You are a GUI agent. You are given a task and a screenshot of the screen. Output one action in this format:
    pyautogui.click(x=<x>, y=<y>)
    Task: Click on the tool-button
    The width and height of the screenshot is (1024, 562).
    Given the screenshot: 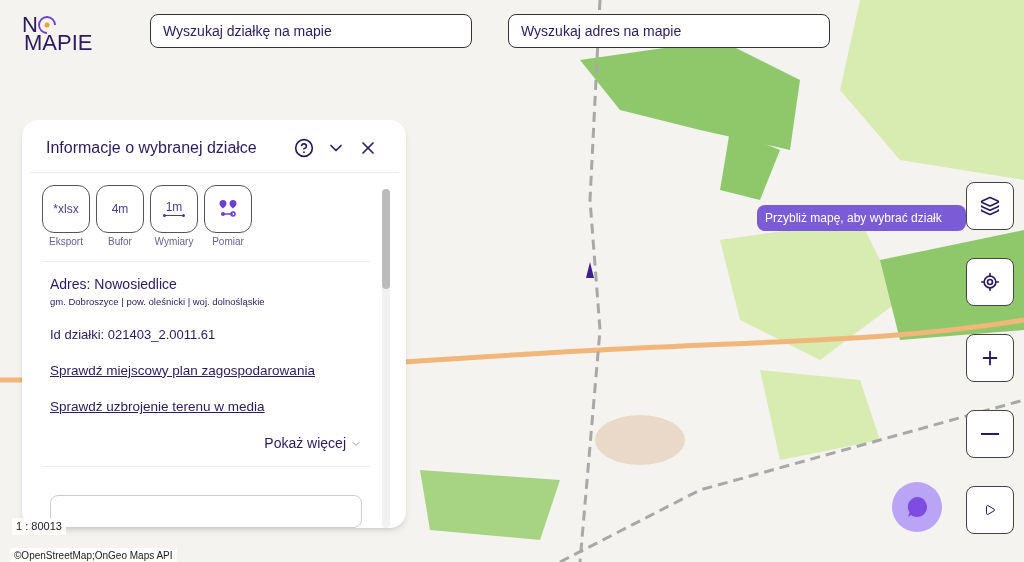 What is the action you would take?
    pyautogui.click(x=228, y=209)
    